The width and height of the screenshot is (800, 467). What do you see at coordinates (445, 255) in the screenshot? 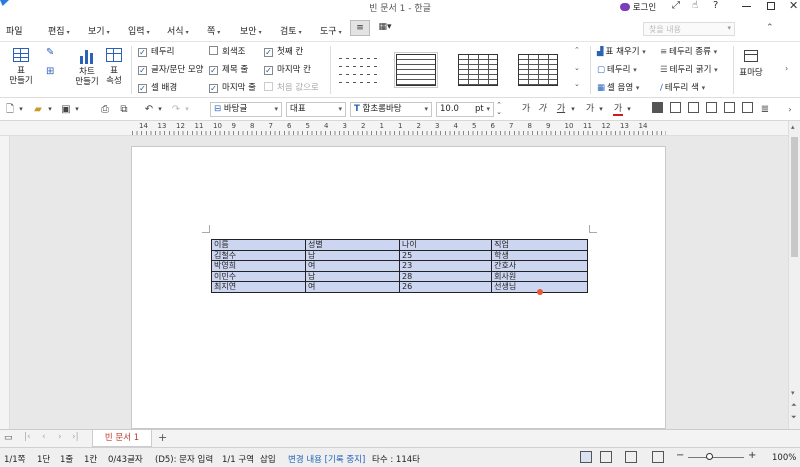
I see `table-cell: 25` at bounding box center [445, 255].